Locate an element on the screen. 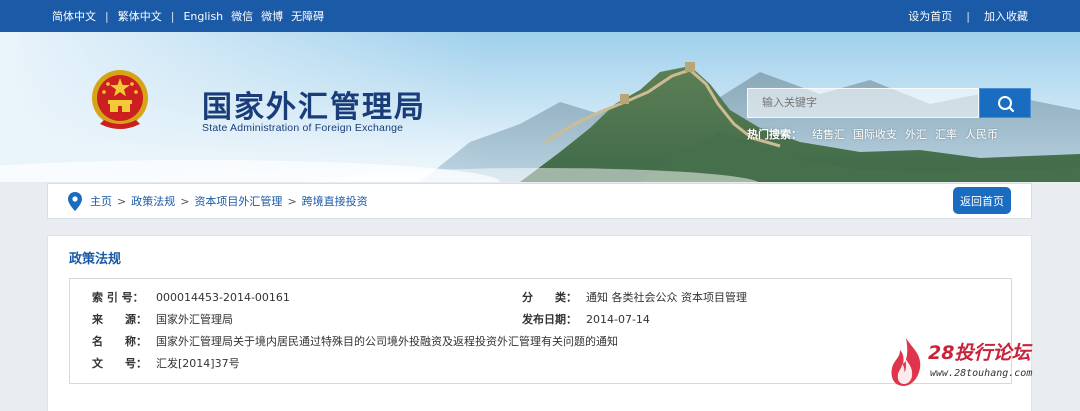  hot-search-label: 热门搜索： is located at coordinates (774, 134).